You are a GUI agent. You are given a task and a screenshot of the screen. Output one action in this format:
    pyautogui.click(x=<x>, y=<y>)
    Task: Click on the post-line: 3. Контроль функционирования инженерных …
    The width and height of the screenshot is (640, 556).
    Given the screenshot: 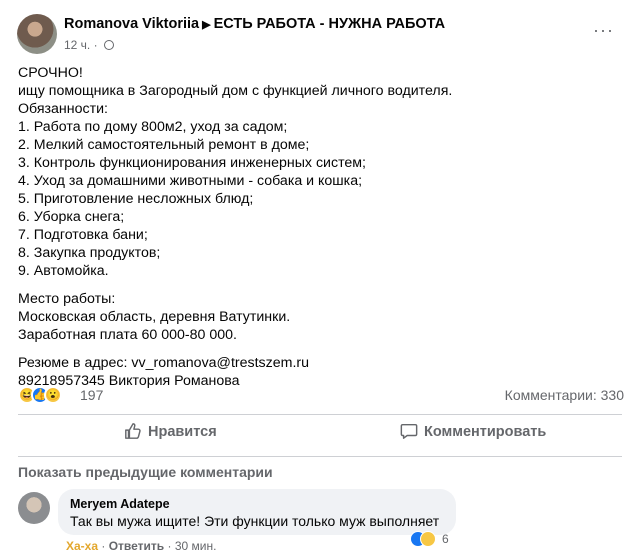 What is the action you would take?
    pyautogui.click(x=192, y=163)
    